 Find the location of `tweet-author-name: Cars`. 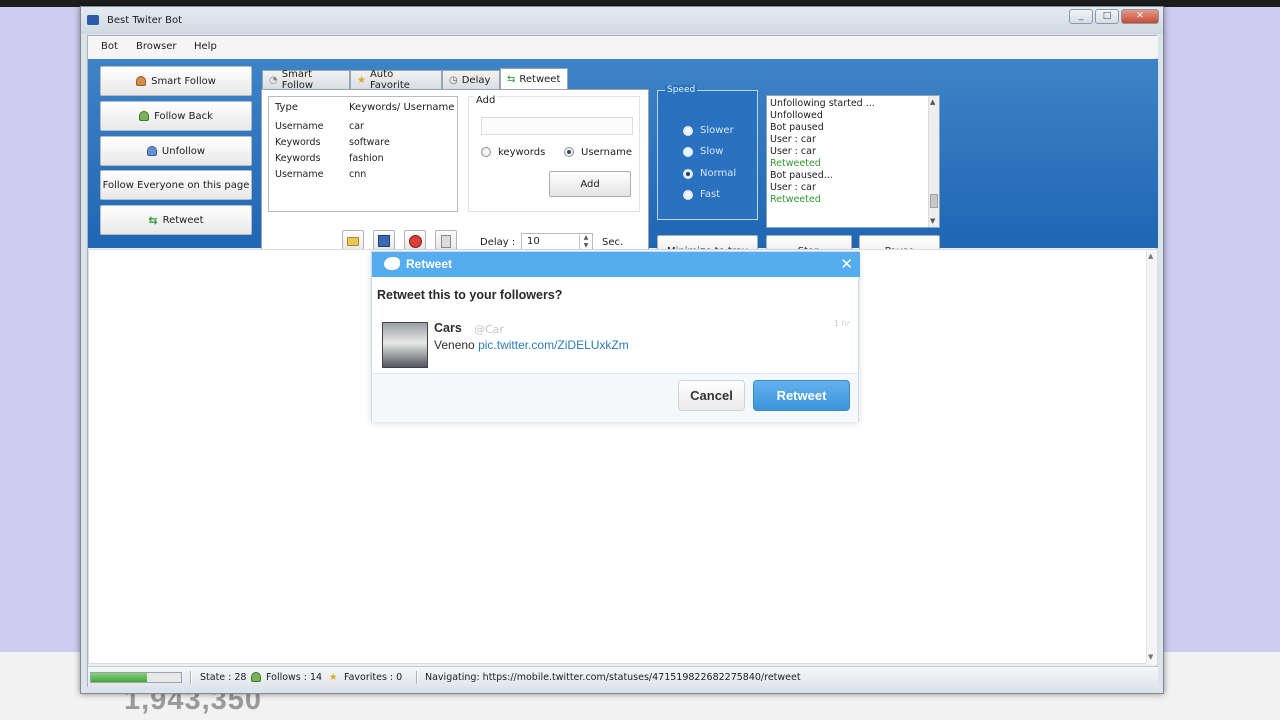

tweet-author-name: Cars is located at coordinates (448, 328).